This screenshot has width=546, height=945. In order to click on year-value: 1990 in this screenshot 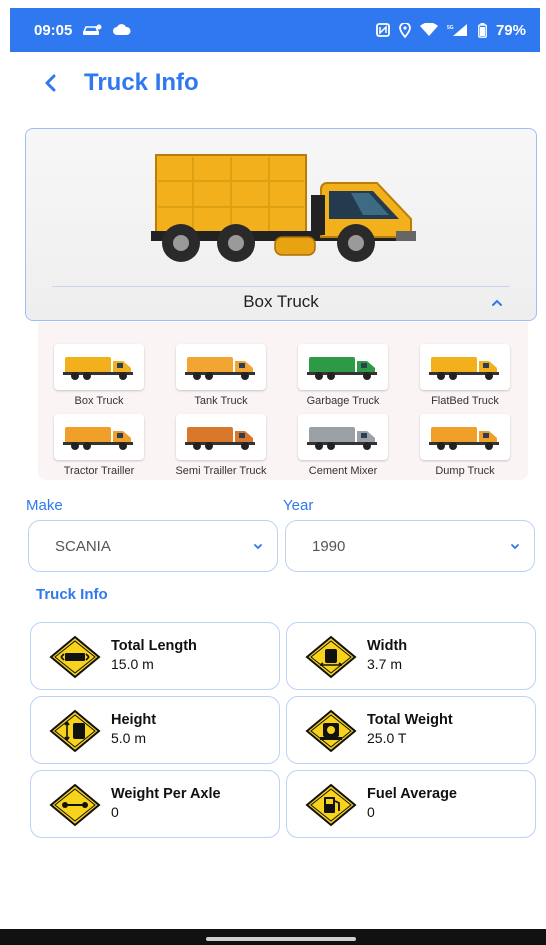, I will do `click(329, 546)`.